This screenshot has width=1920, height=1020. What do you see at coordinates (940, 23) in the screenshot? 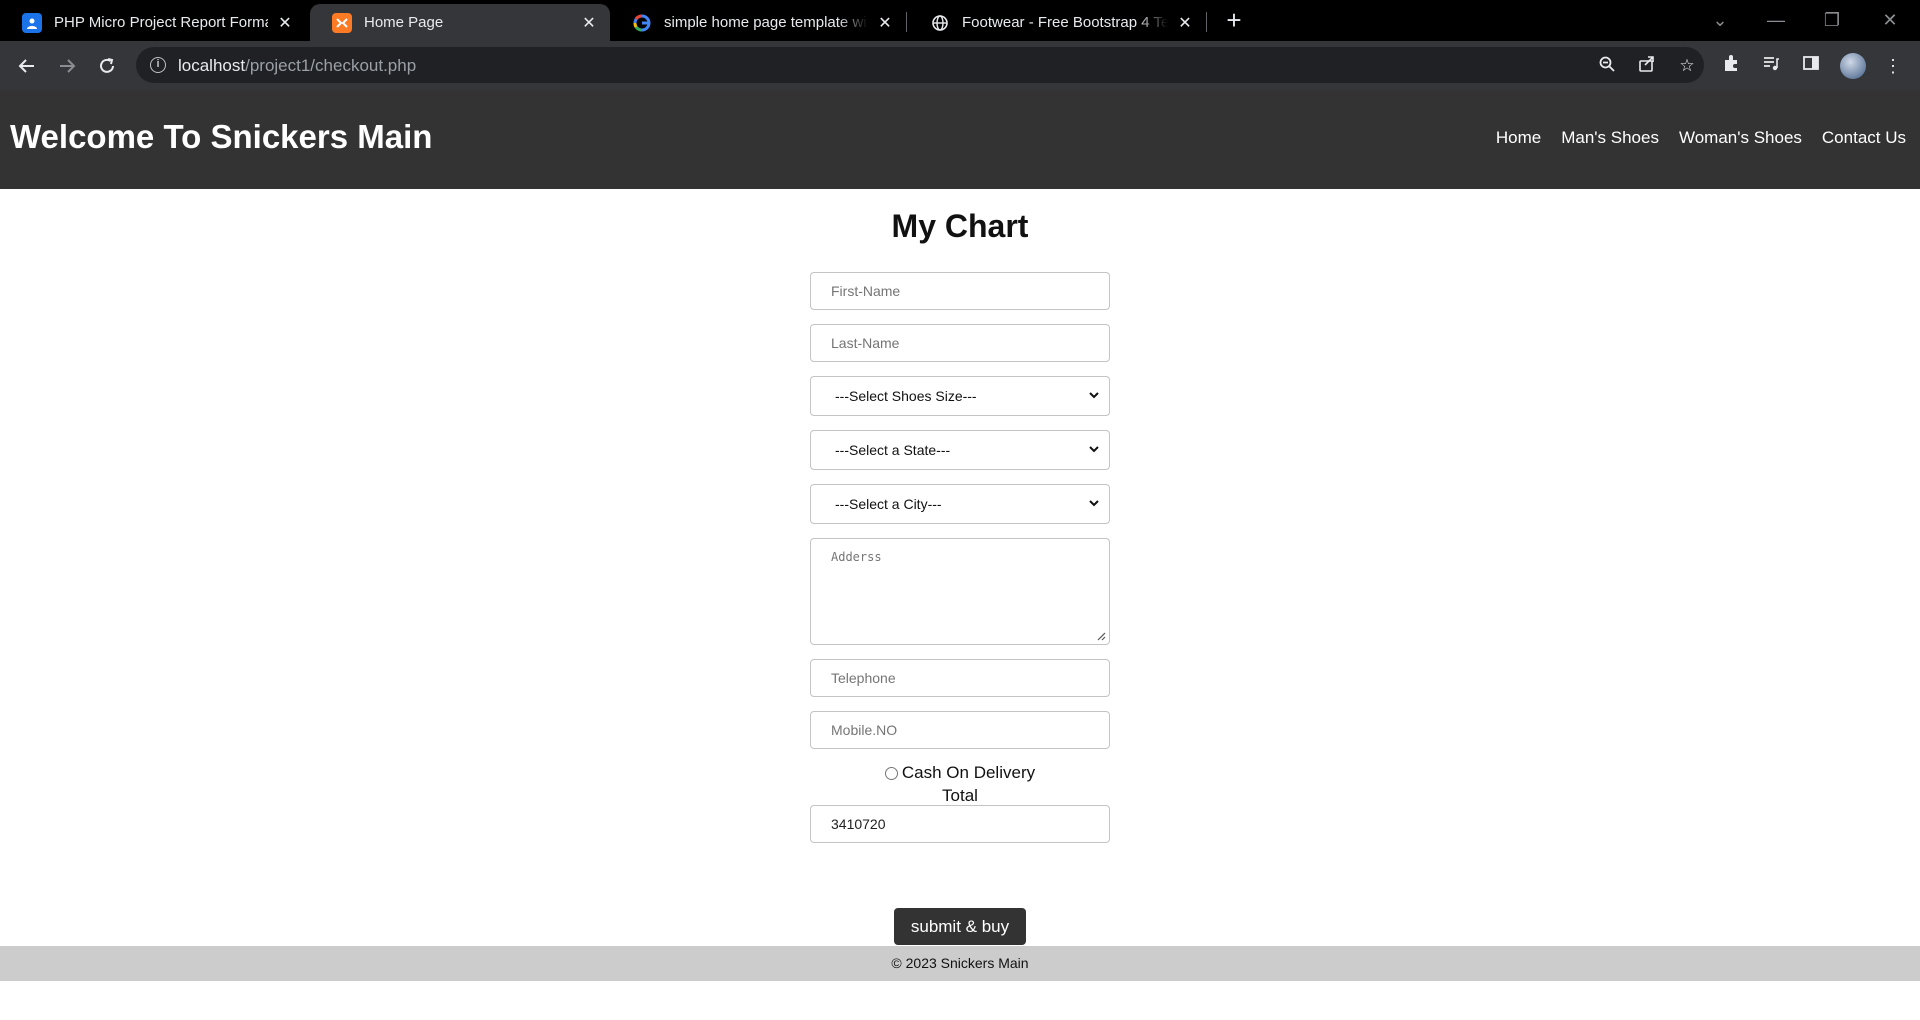
I see `globe-icon` at bounding box center [940, 23].